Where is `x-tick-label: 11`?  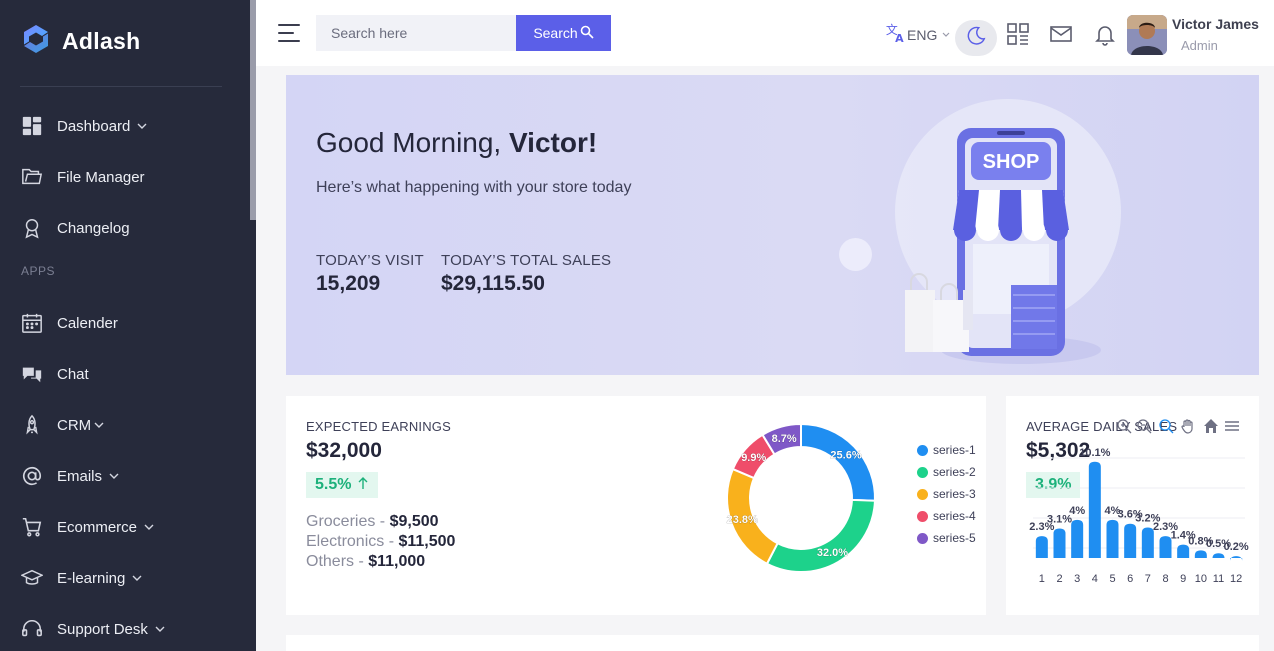 x-tick-label: 11 is located at coordinates (1218, 579).